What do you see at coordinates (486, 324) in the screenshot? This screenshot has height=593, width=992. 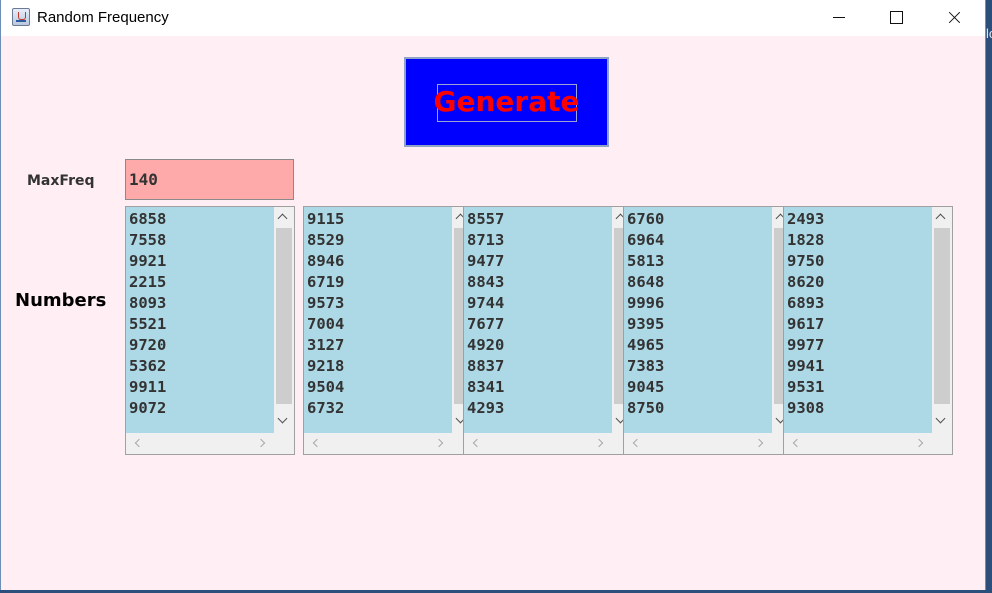 I see `number-line: 7677` at bounding box center [486, 324].